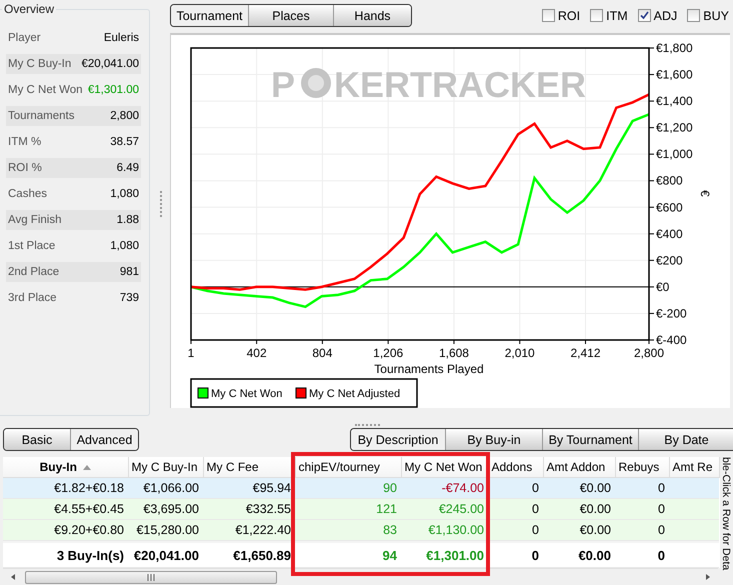 This screenshot has height=585, width=733. Describe the element at coordinates (361, 488) in the screenshot. I see `table-row: €1.82+€0.18 €1,066.00 €95.94 90 -€74.00 0 €0.00 0` at that location.